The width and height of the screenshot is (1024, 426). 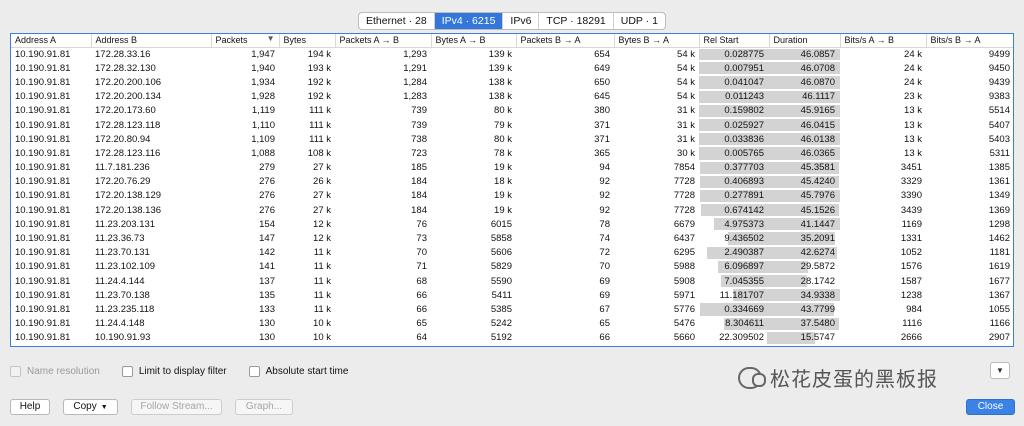 What do you see at coordinates (734, 68) in the screenshot?
I see `rel-start-cell: 0.007951` at bounding box center [734, 68].